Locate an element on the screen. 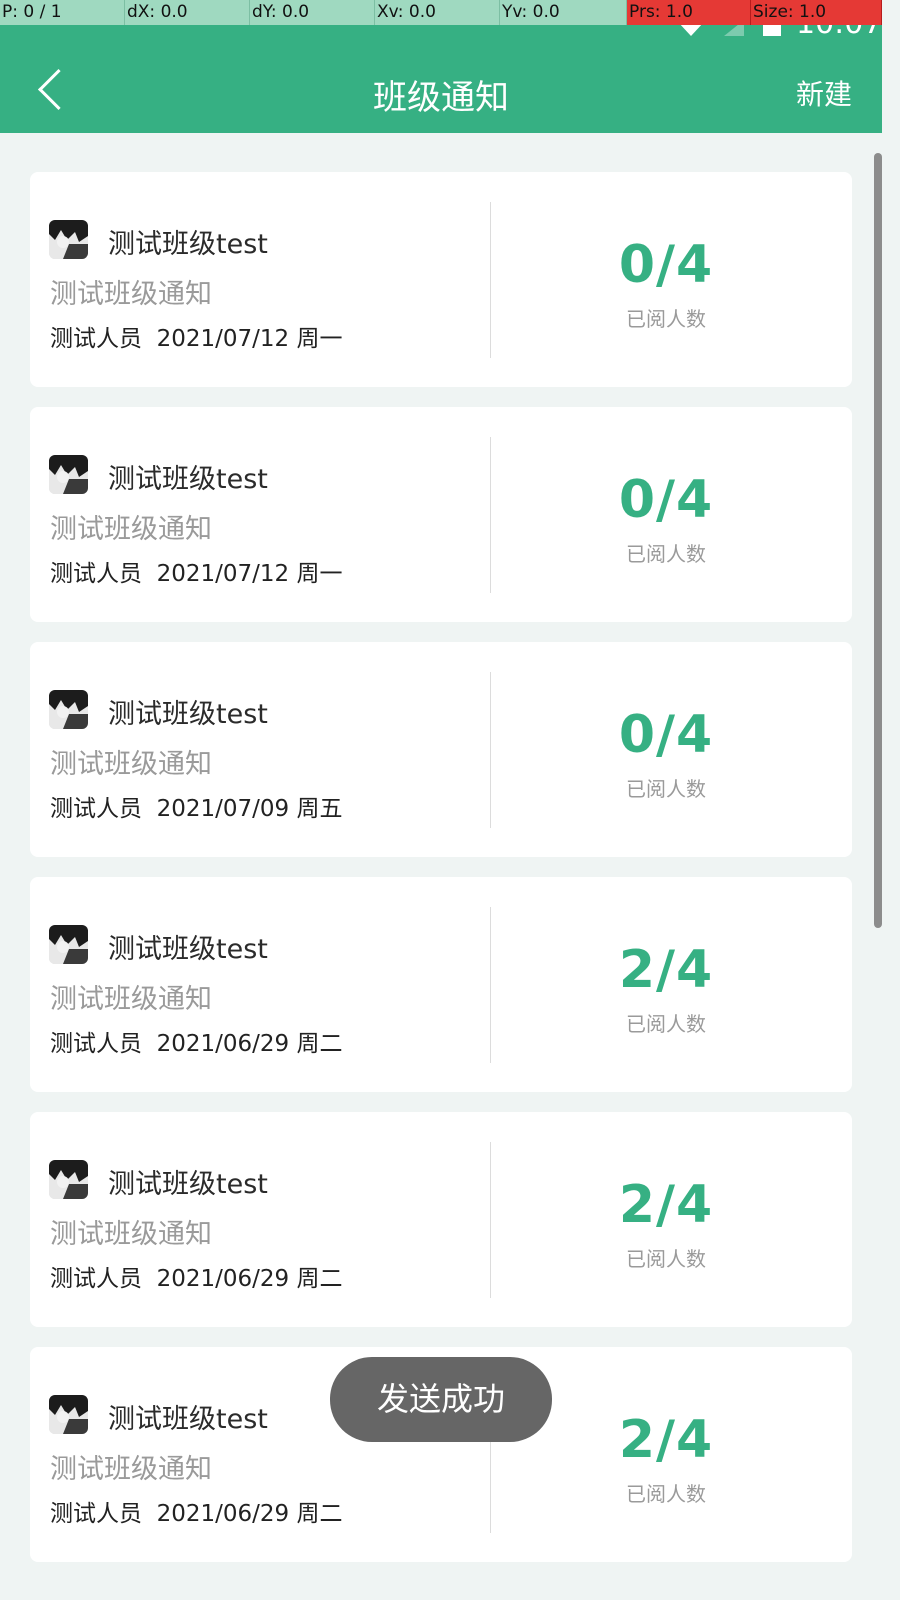  debug-cell-size: Size: 1.0 is located at coordinates (816, 12).